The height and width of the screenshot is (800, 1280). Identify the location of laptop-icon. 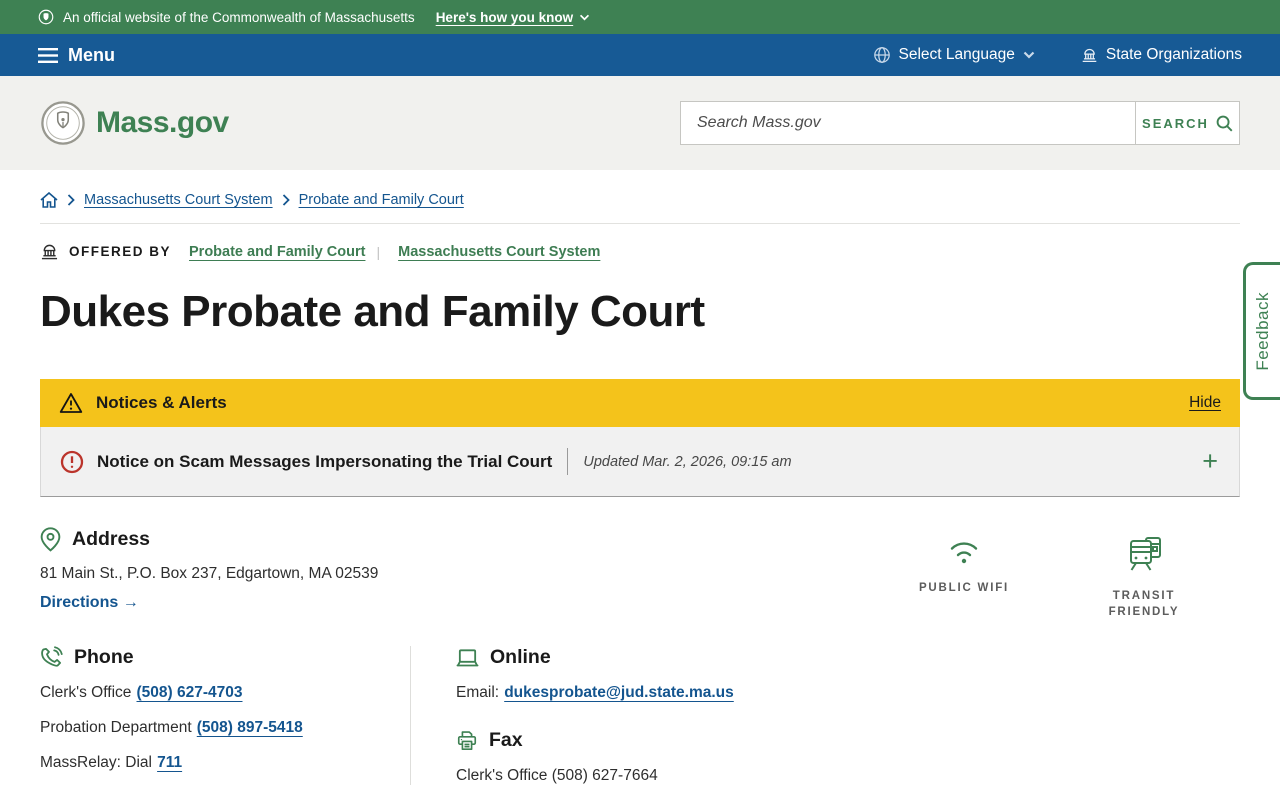
(467, 657).